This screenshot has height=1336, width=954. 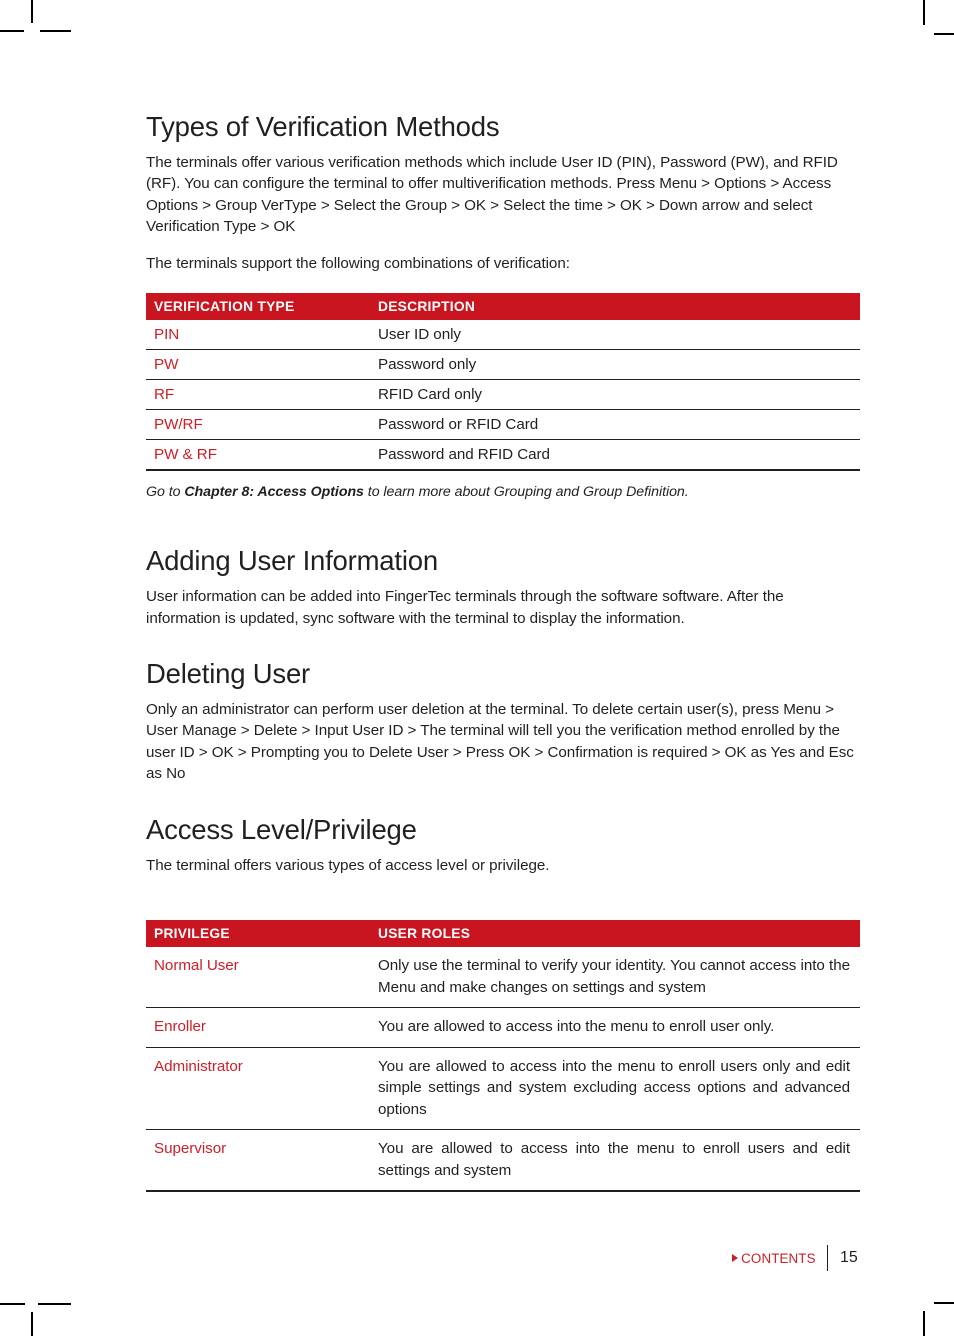 I want to click on section-title-access-level-privilege: Access Level/Privilege, so click(x=281, y=829).